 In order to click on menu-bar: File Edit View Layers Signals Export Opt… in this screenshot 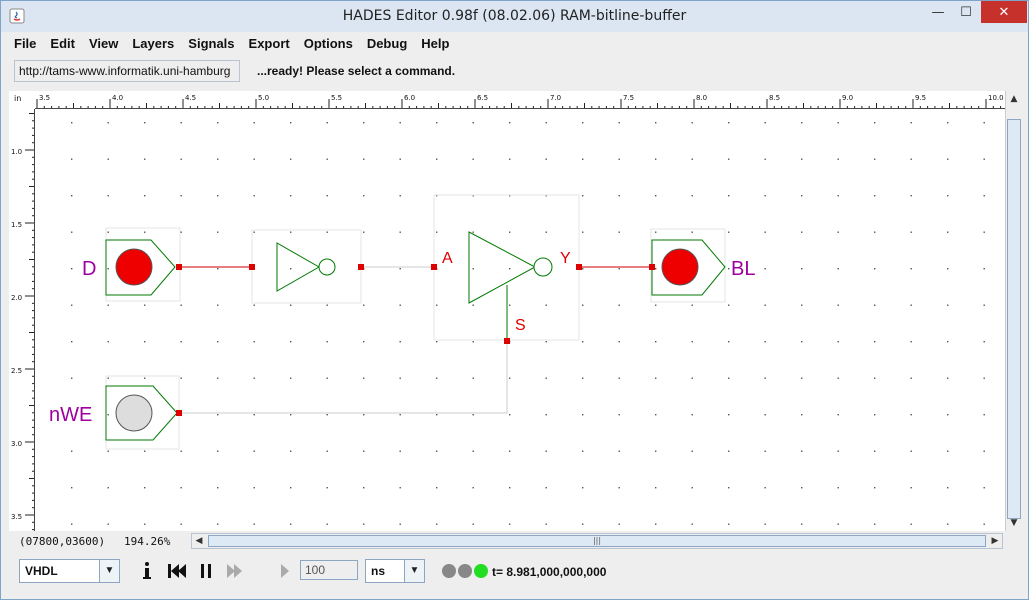, I will do `click(514, 43)`.